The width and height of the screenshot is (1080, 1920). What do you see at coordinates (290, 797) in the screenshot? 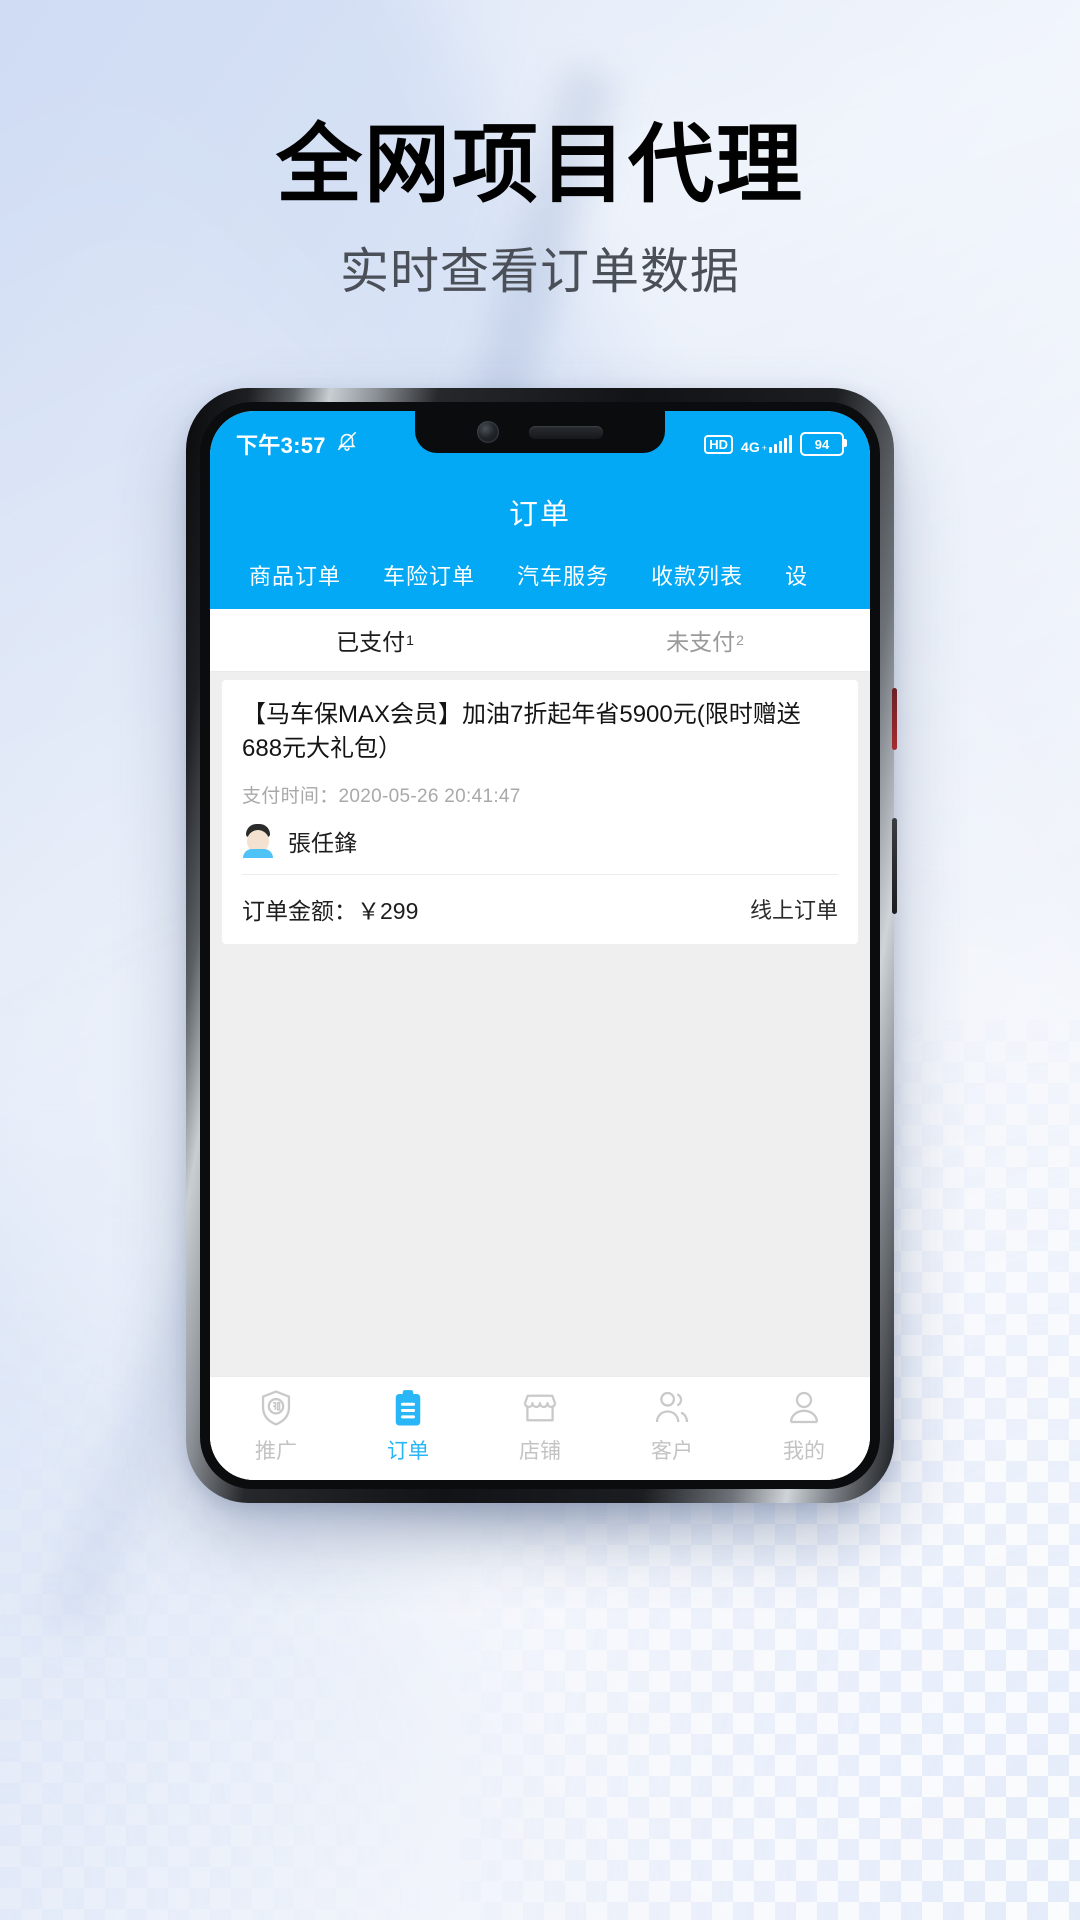
I see `order-pay-time-label: 支付时间：` at bounding box center [290, 797].